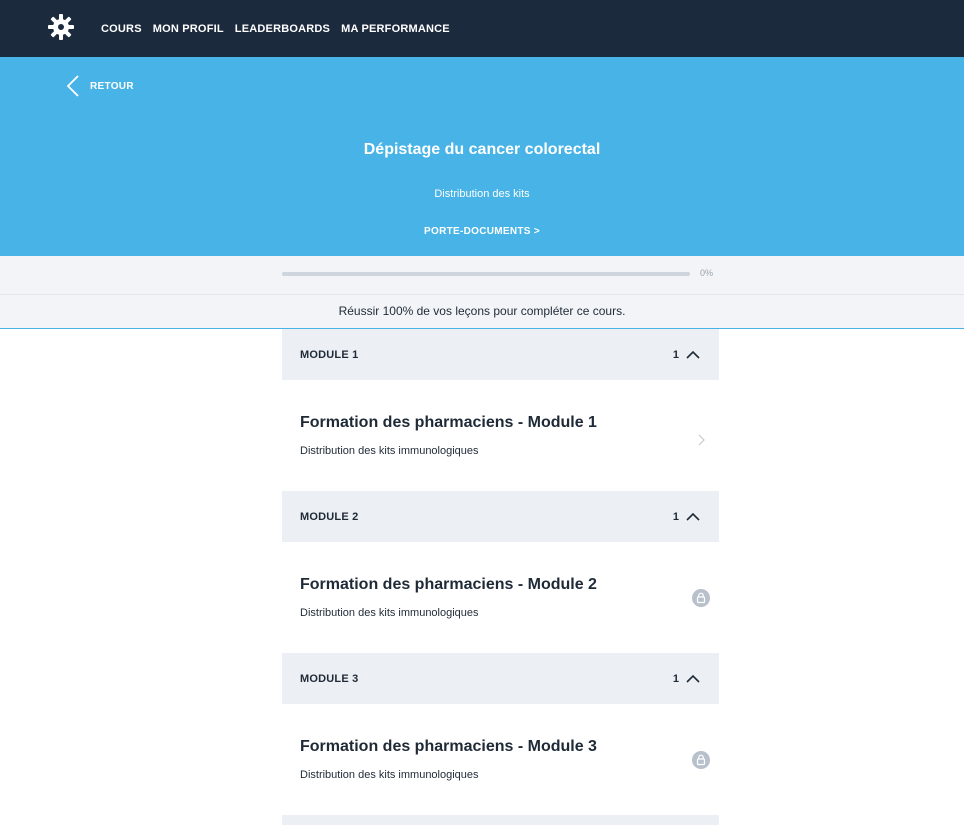  I want to click on module-header: MODULE 2 1, so click(500, 516).